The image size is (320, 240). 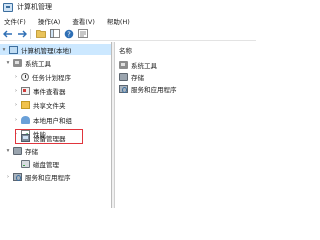 I want to click on tree-item-event-viewer: › 事件查看器, so click(x=39, y=90).